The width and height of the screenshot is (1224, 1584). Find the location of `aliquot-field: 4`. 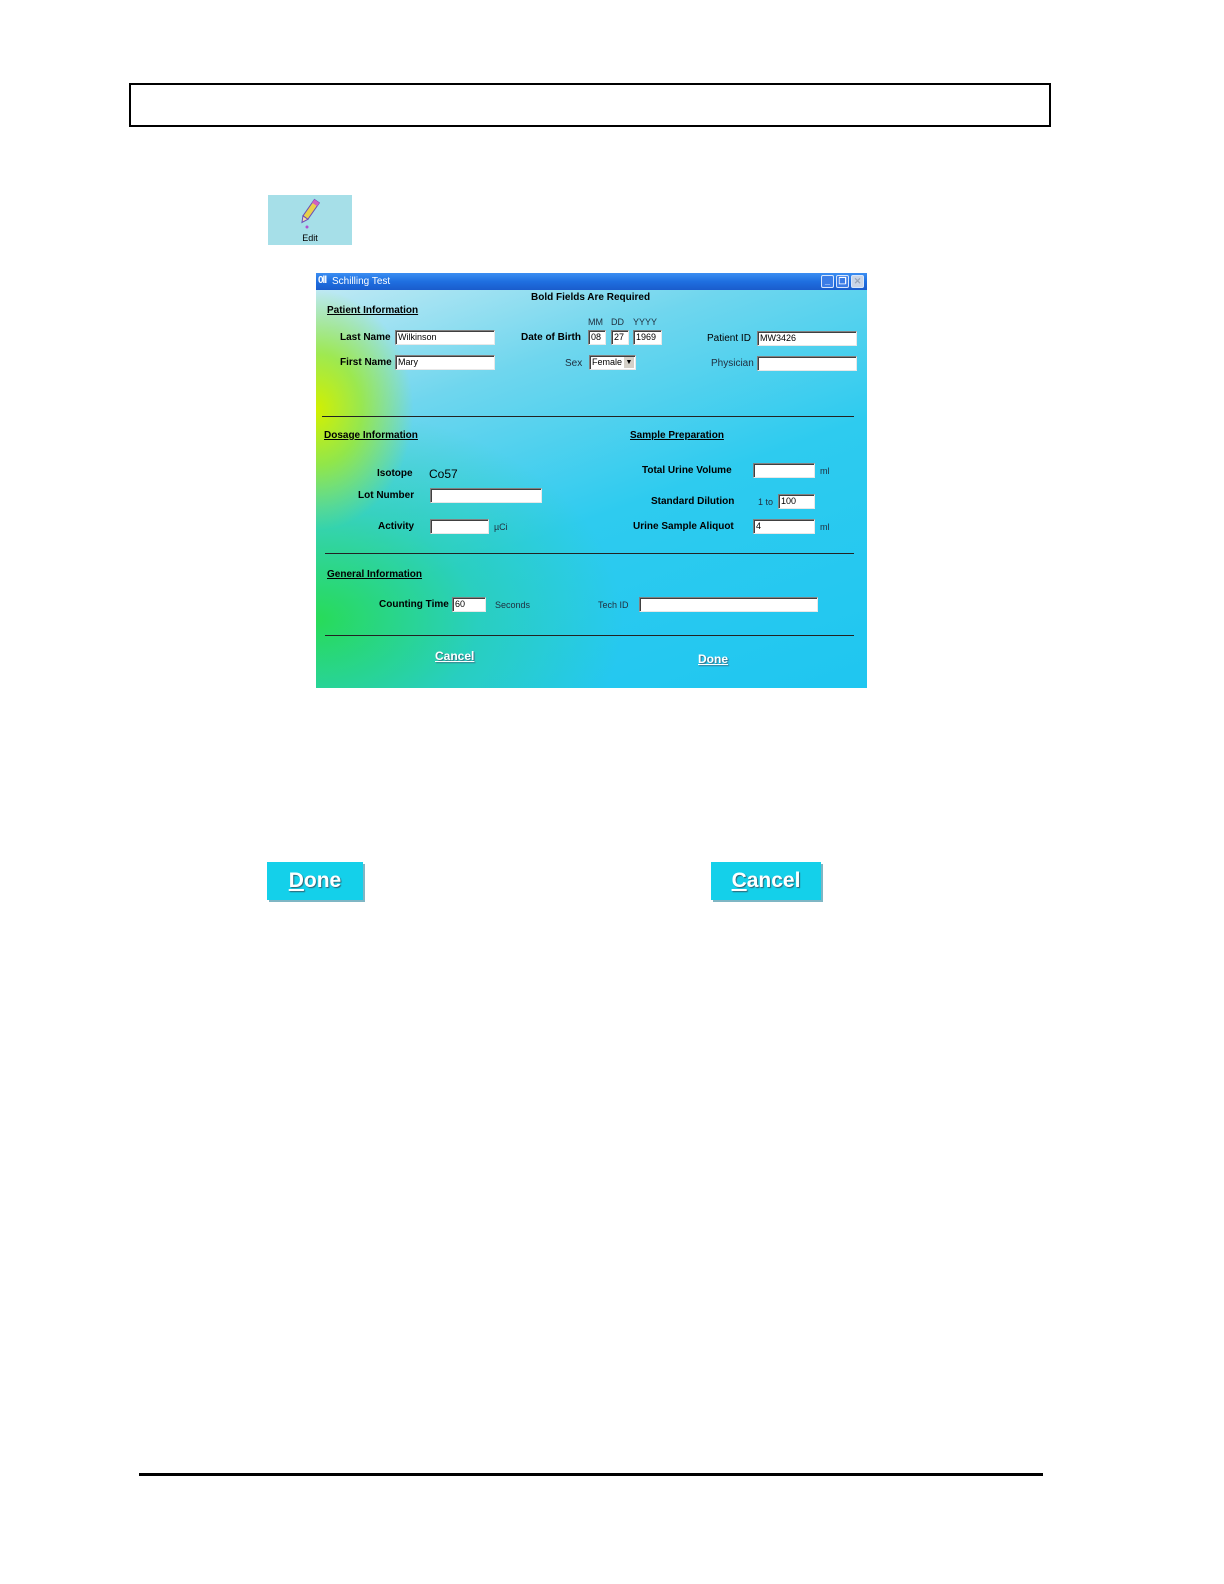

aliquot-field: 4 is located at coordinates (784, 526).